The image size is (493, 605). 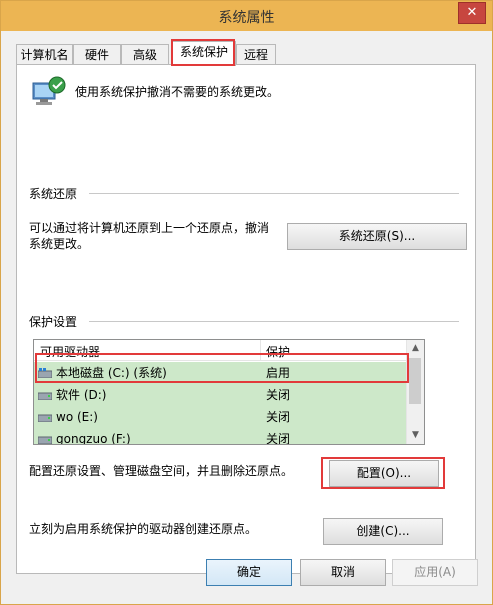 I want to click on drive-name: 软件 (D:), so click(x=81, y=395).